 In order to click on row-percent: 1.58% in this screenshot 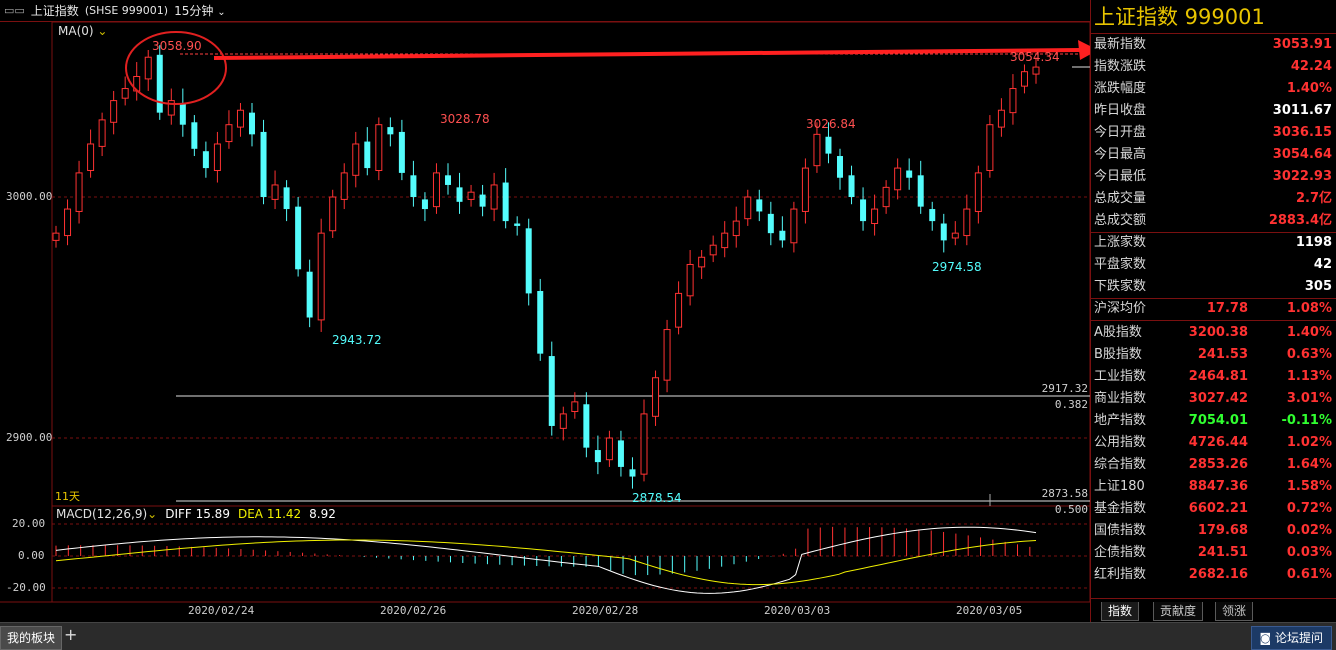, I will do `click(1309, 486)`.